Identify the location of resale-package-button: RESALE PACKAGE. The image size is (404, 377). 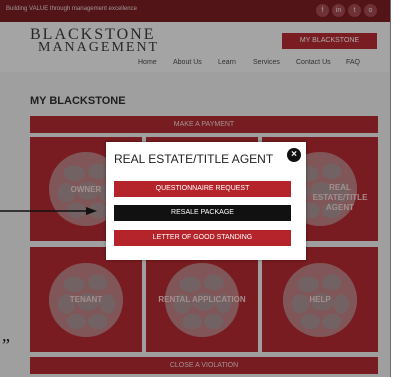
(202, 213).